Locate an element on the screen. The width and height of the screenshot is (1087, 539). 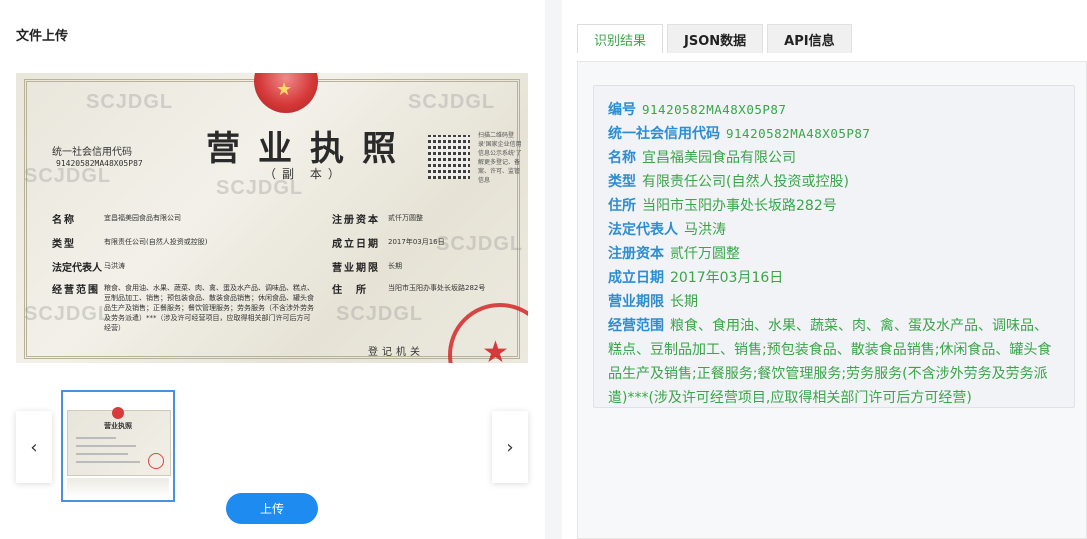
official-seal-icon is located at coordinates (156, 461).